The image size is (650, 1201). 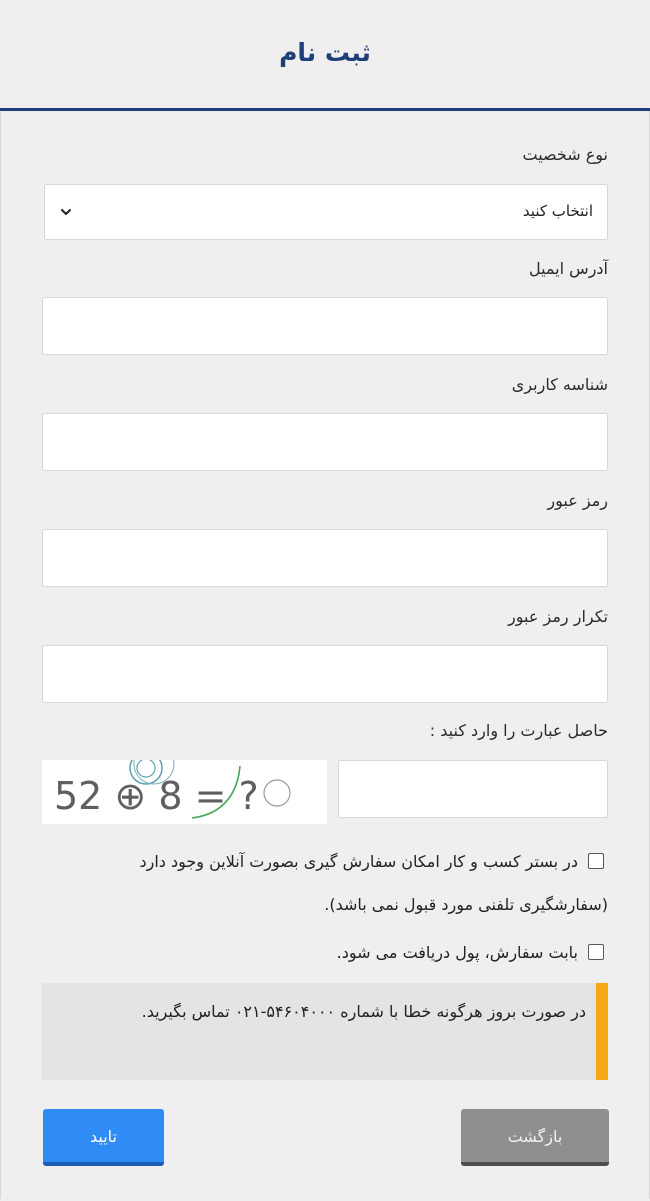 I want to click on password-label: رمز عبور, so click(x=577, y=500).